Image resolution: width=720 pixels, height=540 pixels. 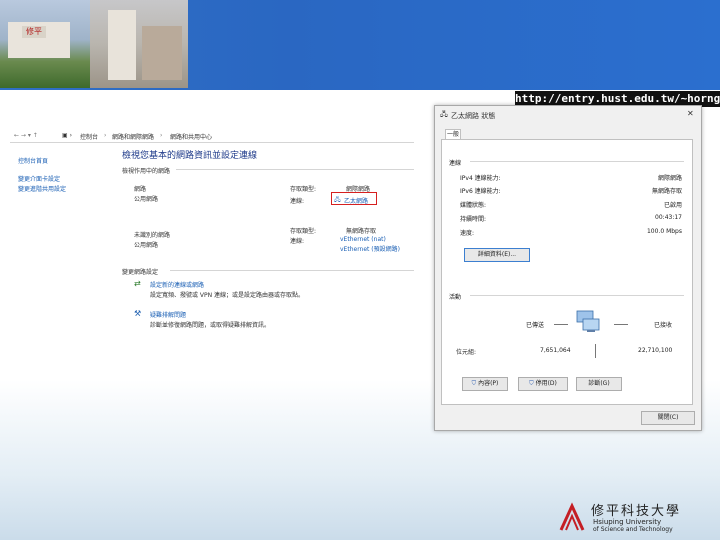 What do you see at coordinates (599, 384) in the screenshot?
I see `diagnose-button: 診斷(G)` at bounding box center [599, 384].